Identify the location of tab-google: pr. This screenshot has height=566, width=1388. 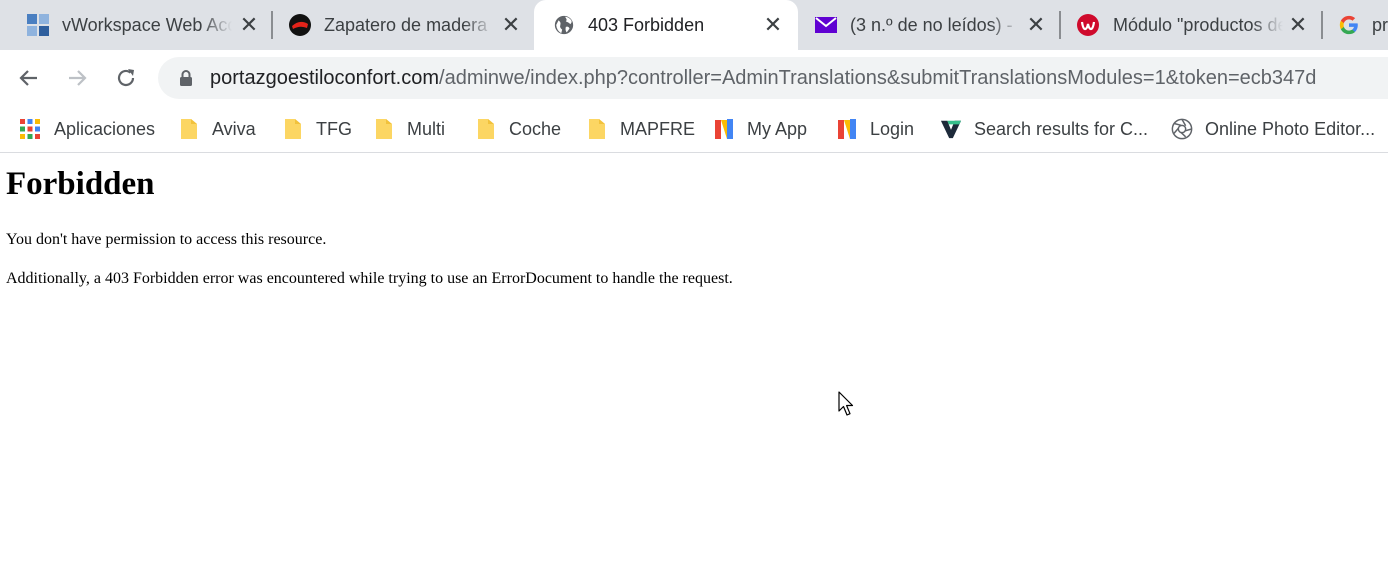
(1355, 25).